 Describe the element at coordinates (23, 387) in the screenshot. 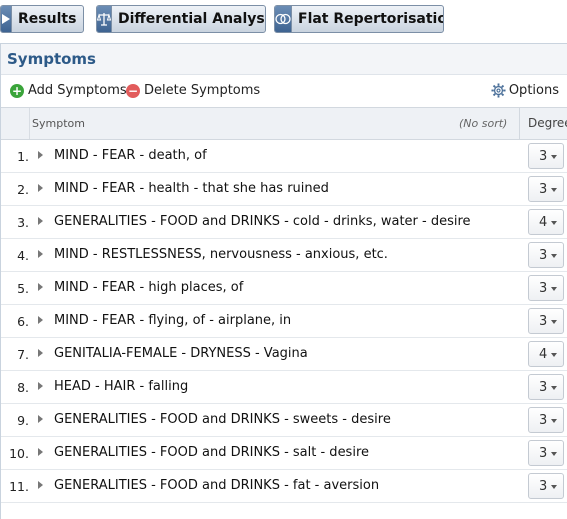

I see `row-number: 8.` at that location.